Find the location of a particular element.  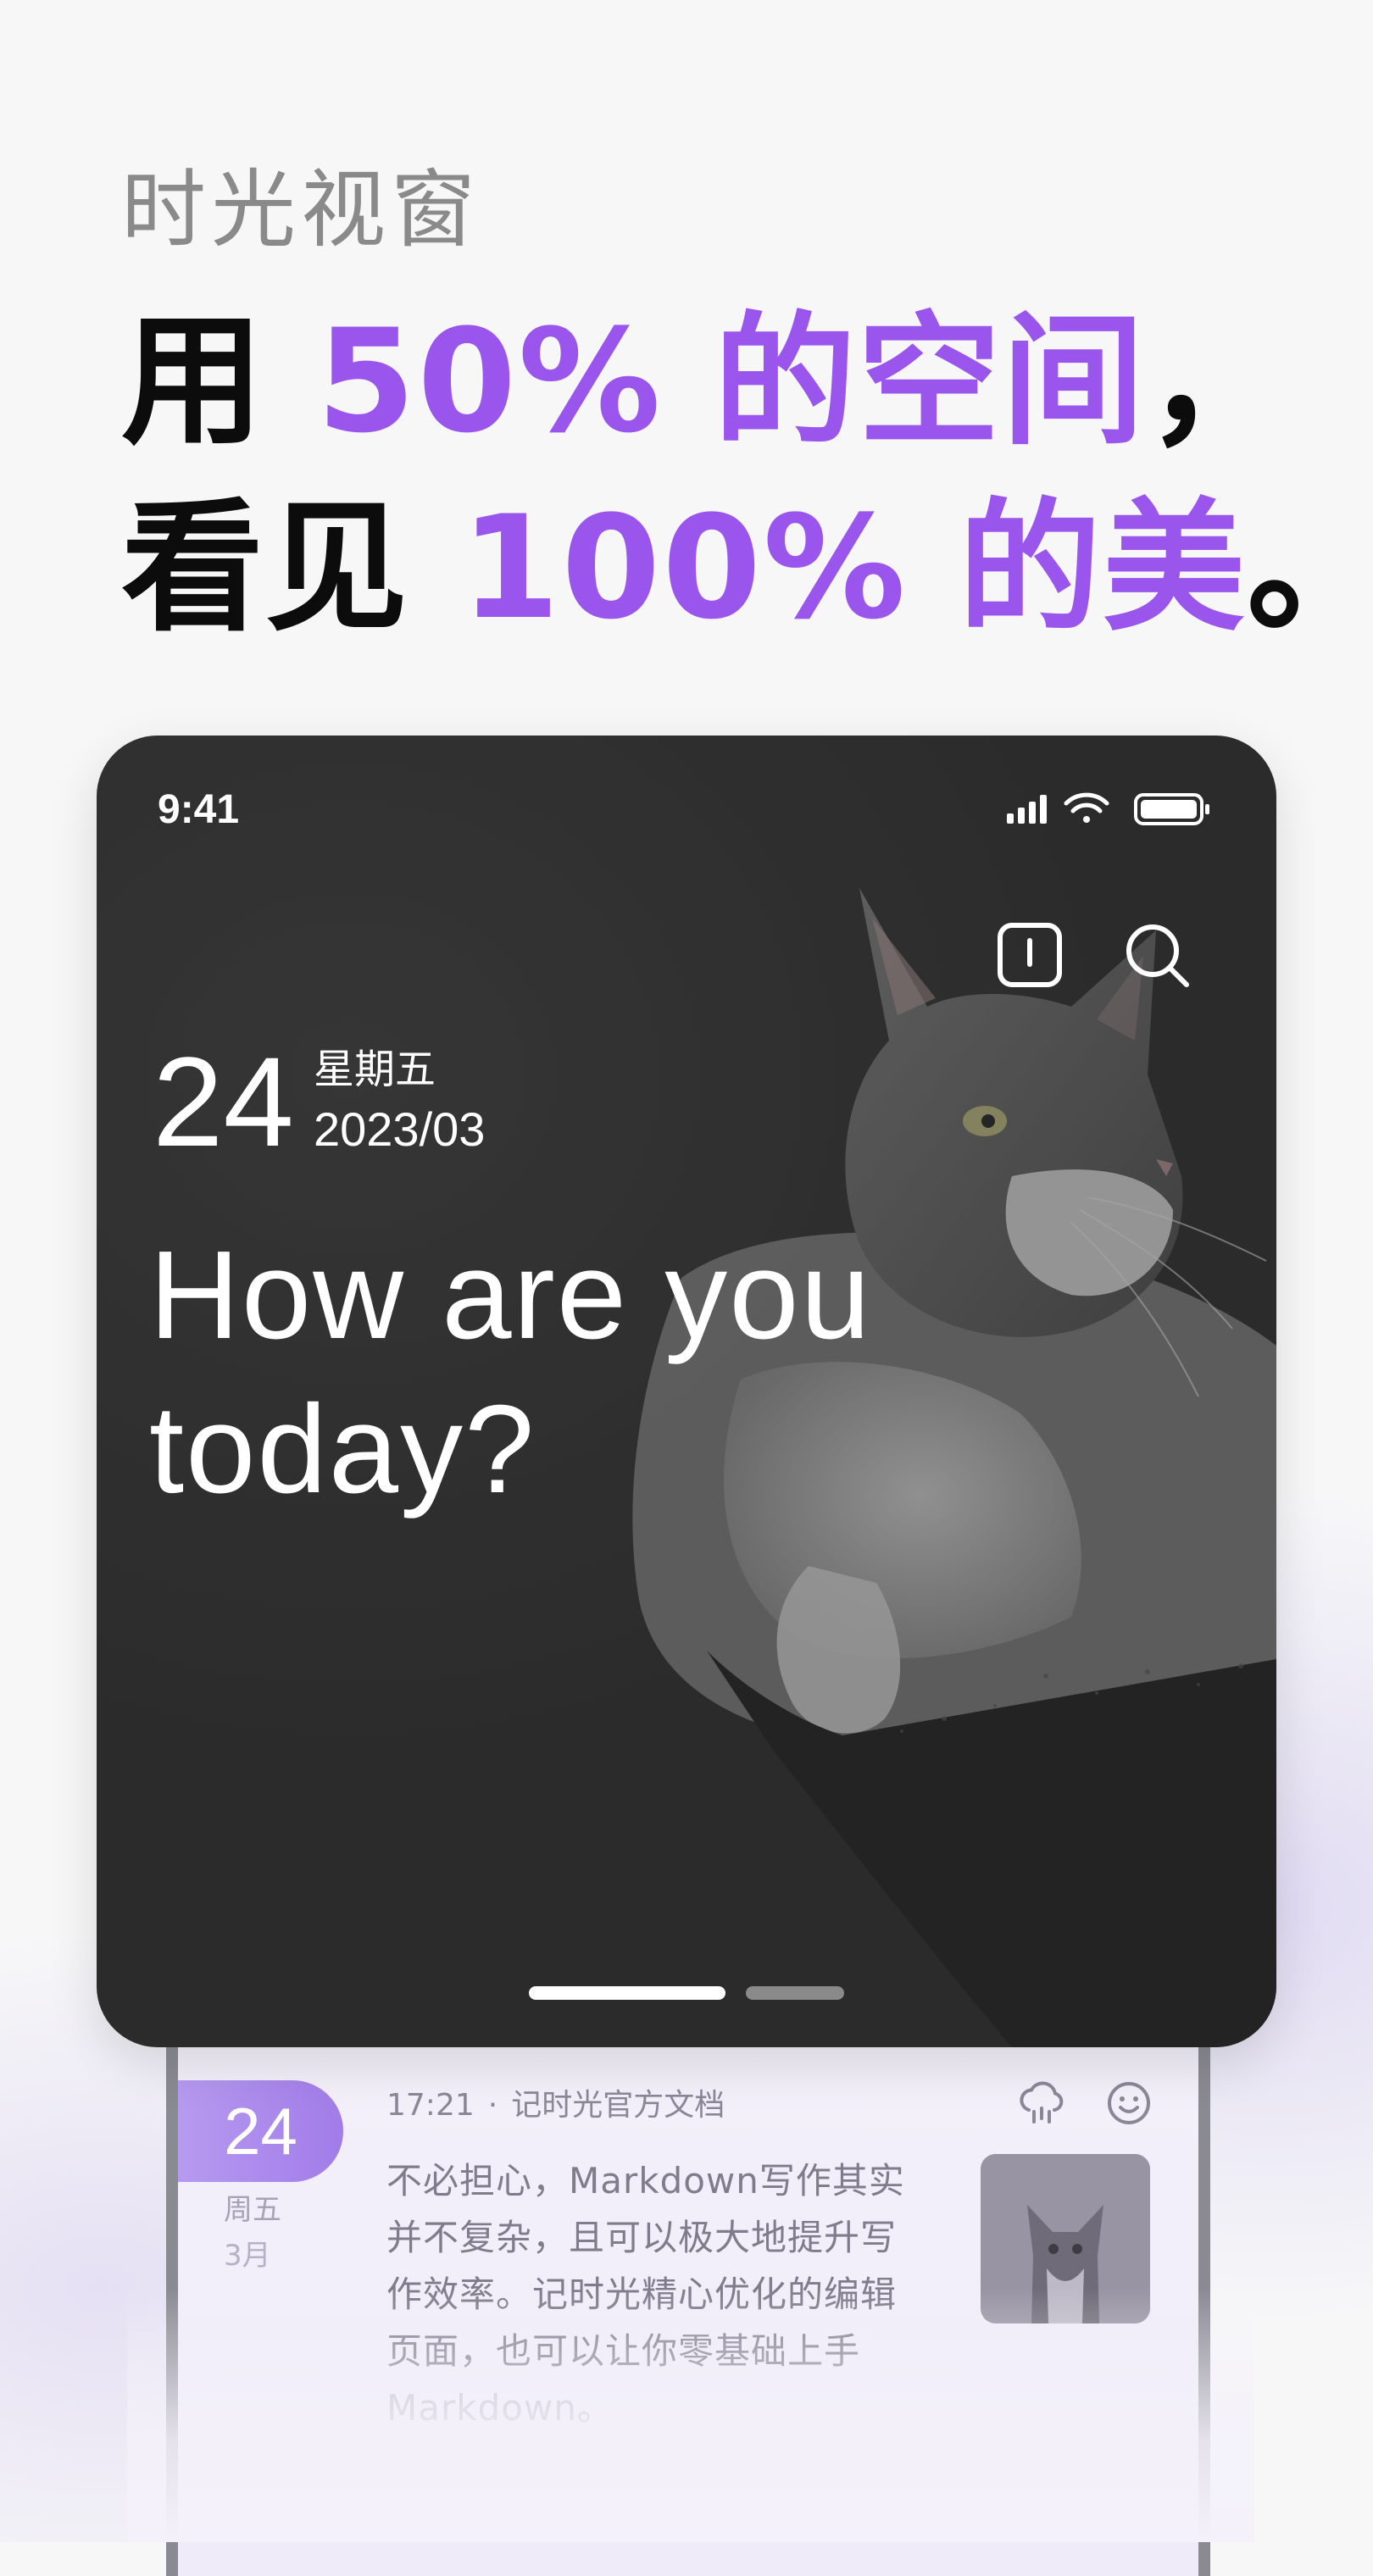

notebook-icon is located at coordinates (1030, 955).